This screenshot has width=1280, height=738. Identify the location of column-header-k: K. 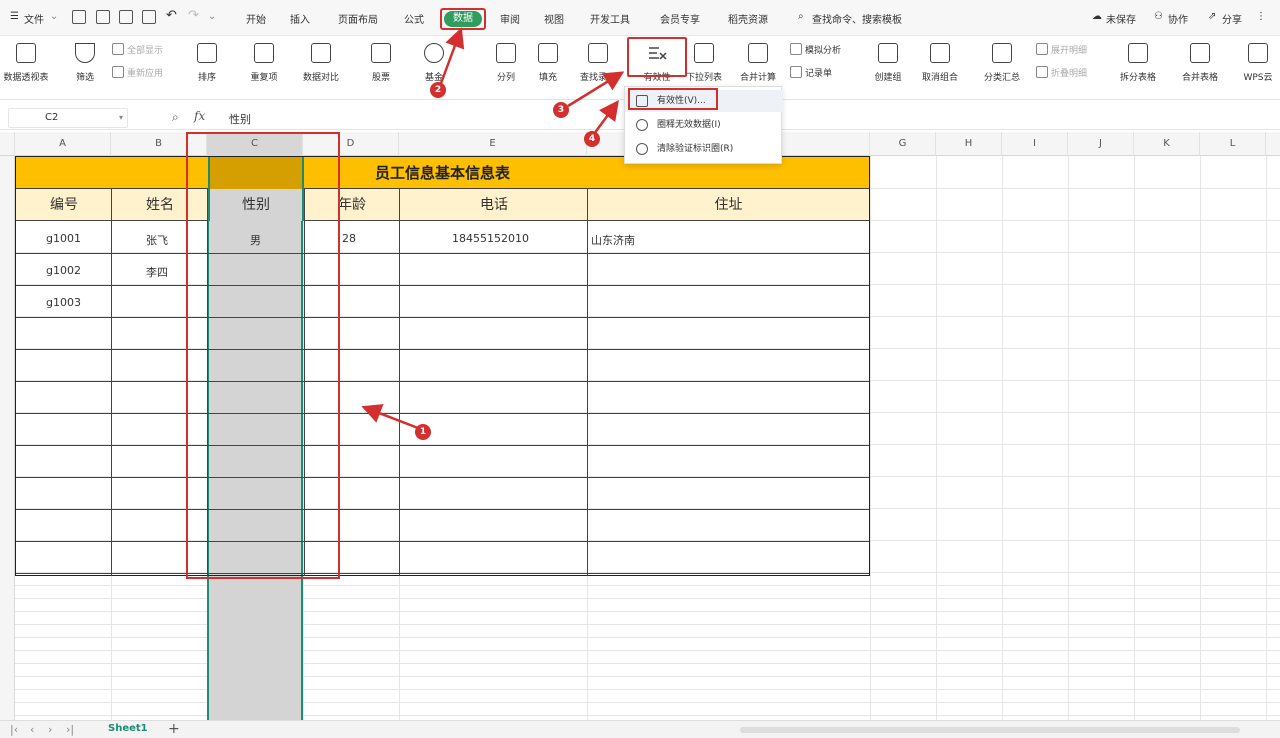
(1167, 144).